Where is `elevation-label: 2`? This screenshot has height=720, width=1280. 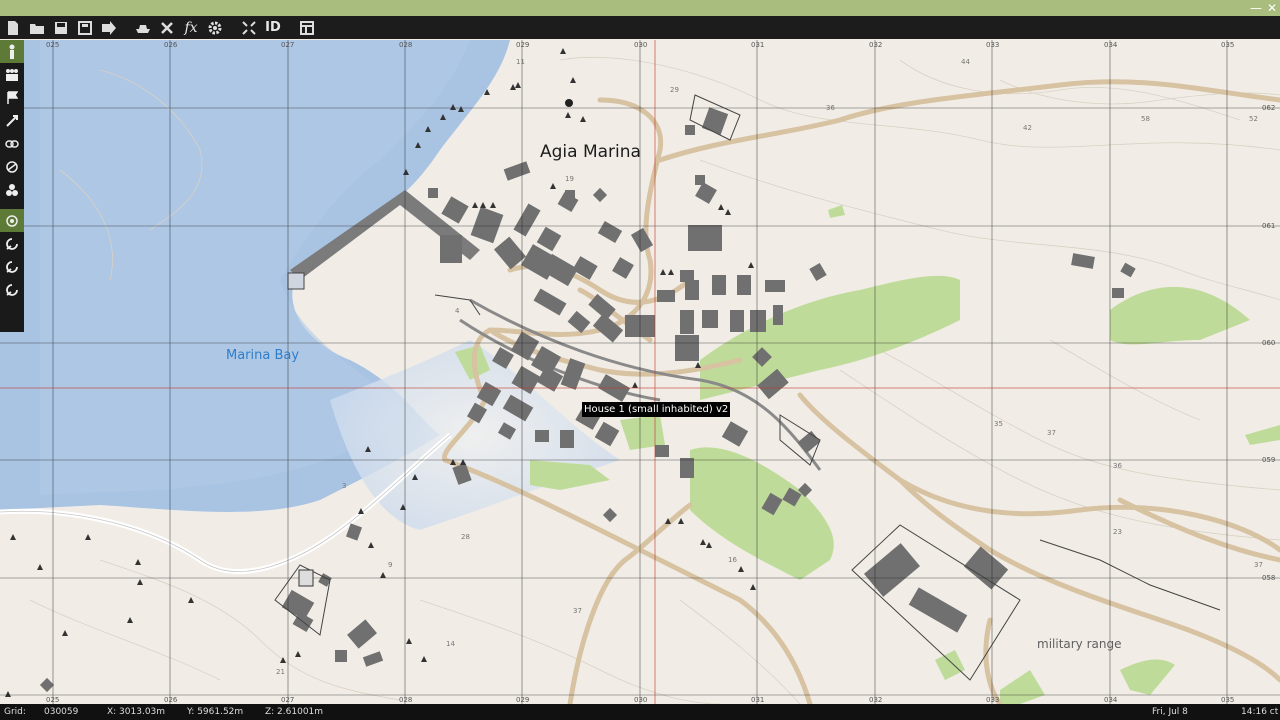 elevation-label: 2 is located at coordinates (312, 268).